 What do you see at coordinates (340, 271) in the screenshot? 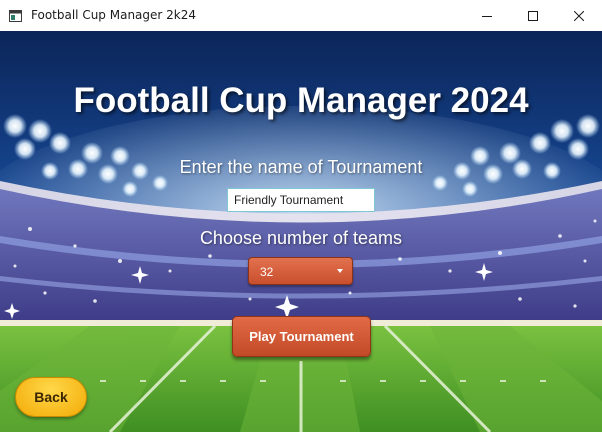
I see `chevron-down-icon` at bounding box center [340, 271].